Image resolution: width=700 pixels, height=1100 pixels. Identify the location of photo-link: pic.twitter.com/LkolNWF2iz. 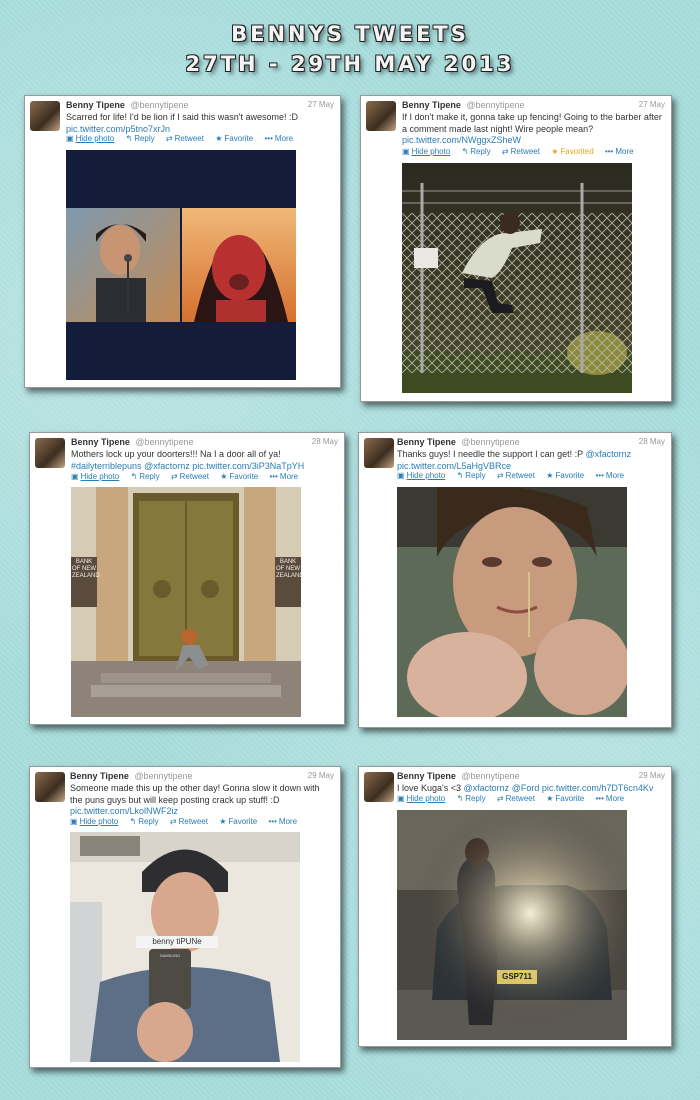
(124, 811).